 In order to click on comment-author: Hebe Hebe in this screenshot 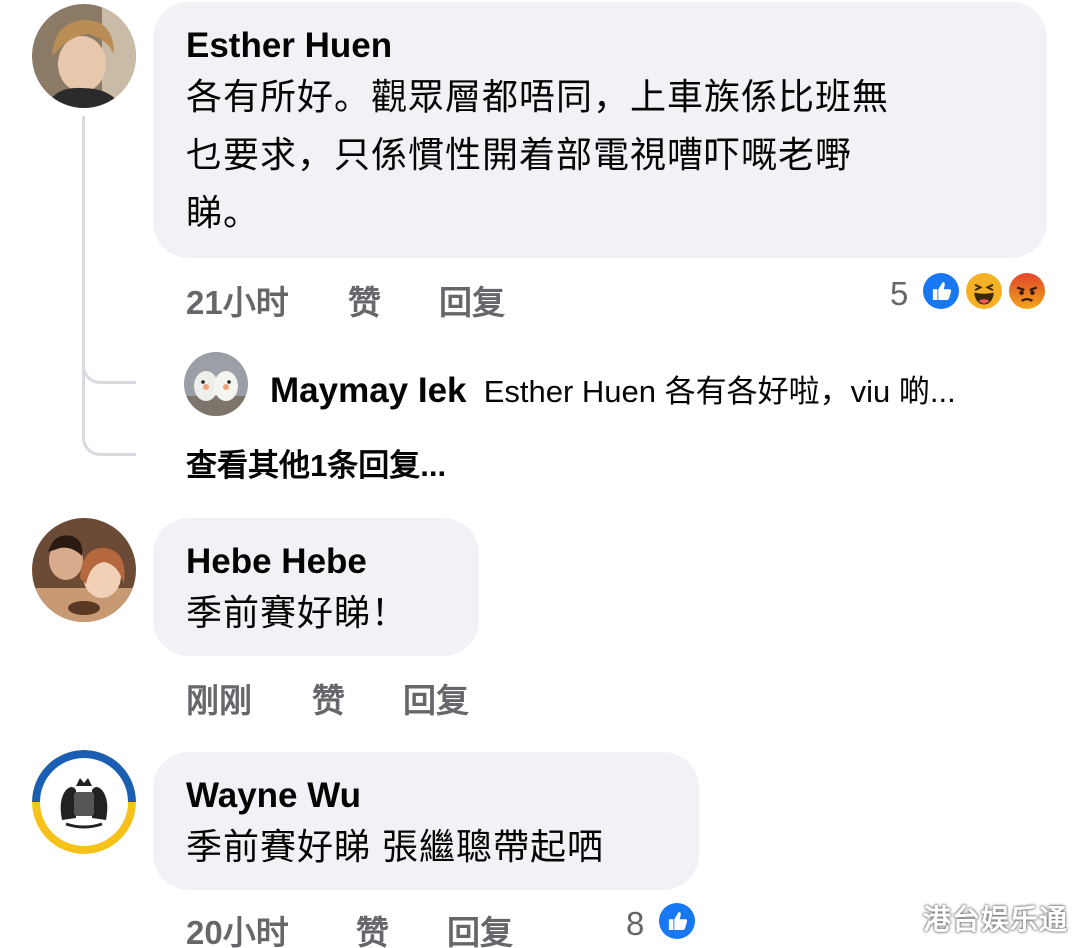, I will do `click(276, 562)`.